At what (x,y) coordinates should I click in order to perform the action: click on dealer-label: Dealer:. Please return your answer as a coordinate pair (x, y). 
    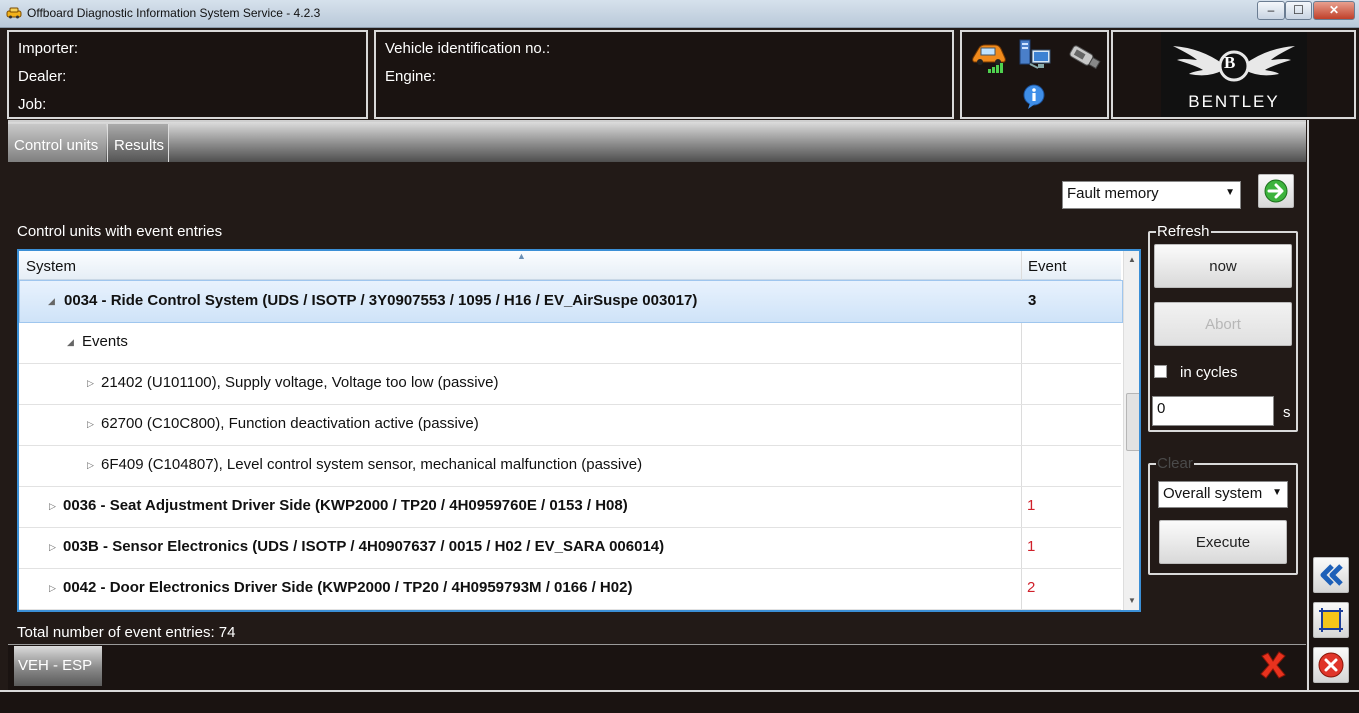
    Looking at the image, I should click on (42, 76).